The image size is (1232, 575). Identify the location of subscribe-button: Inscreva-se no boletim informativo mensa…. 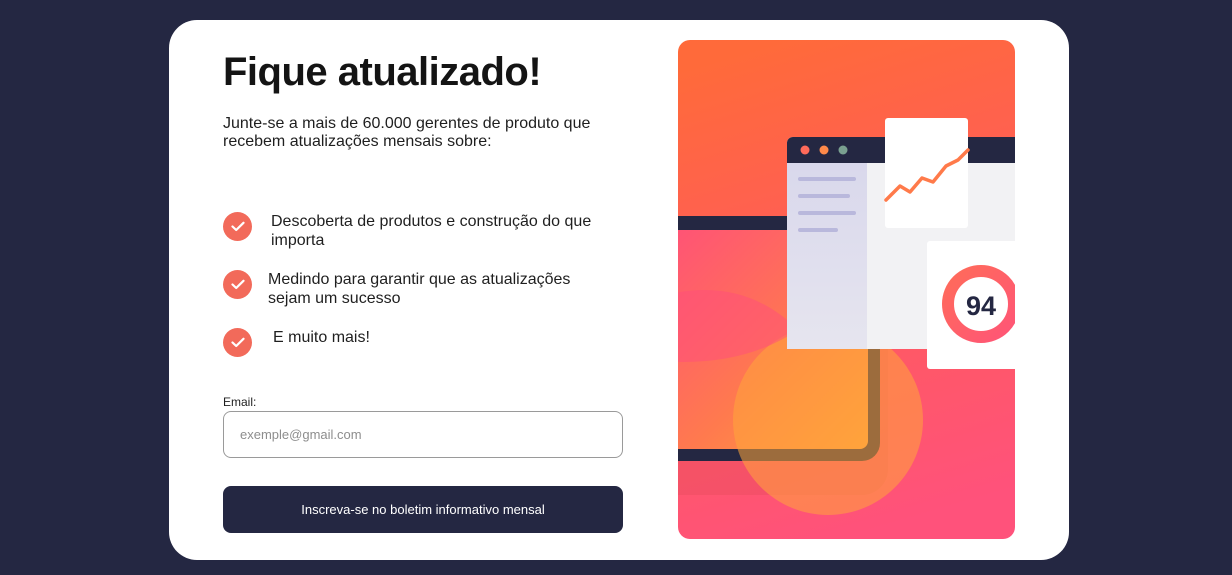
(423, 509).